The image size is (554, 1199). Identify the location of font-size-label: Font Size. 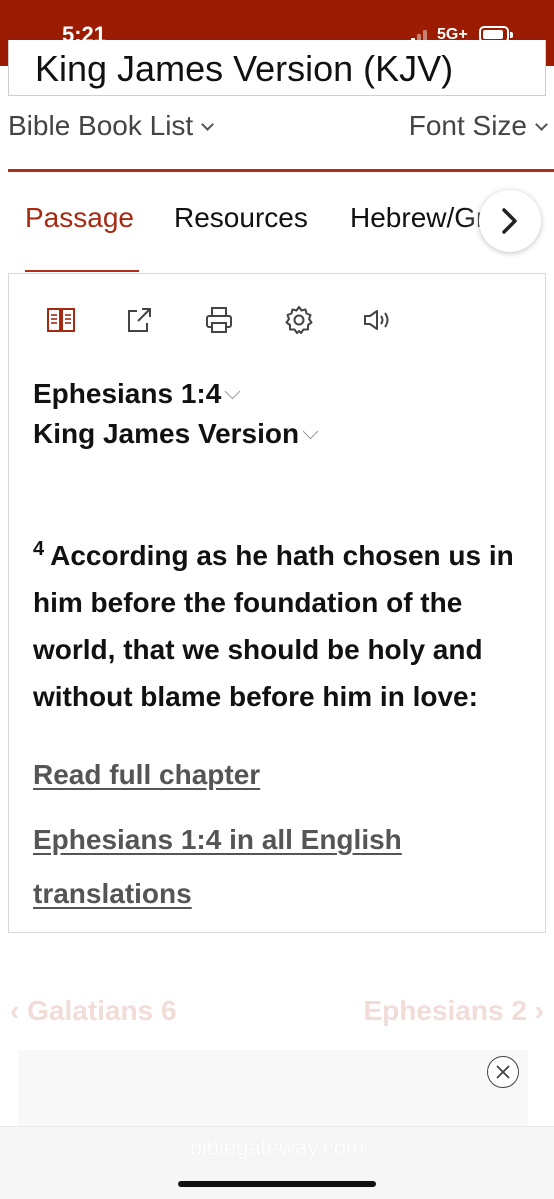
(467, 125).